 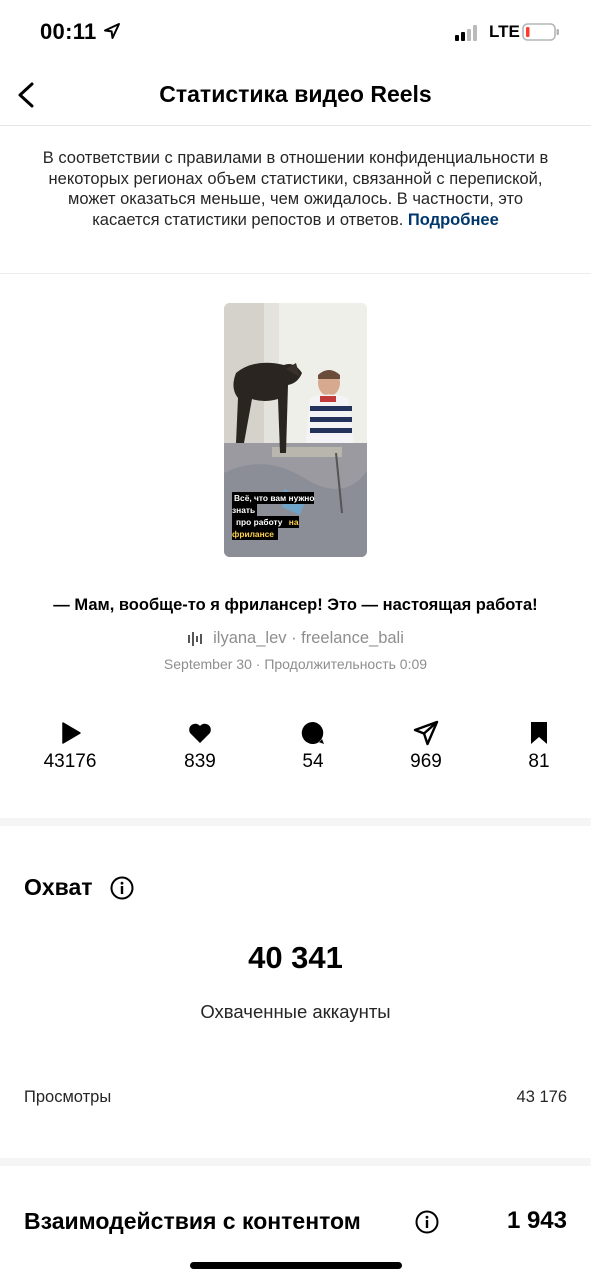 What do you see at coordinates (122, 888) in the screenshot?
I see `reach-info-icon` at bounding box center [122, 888].